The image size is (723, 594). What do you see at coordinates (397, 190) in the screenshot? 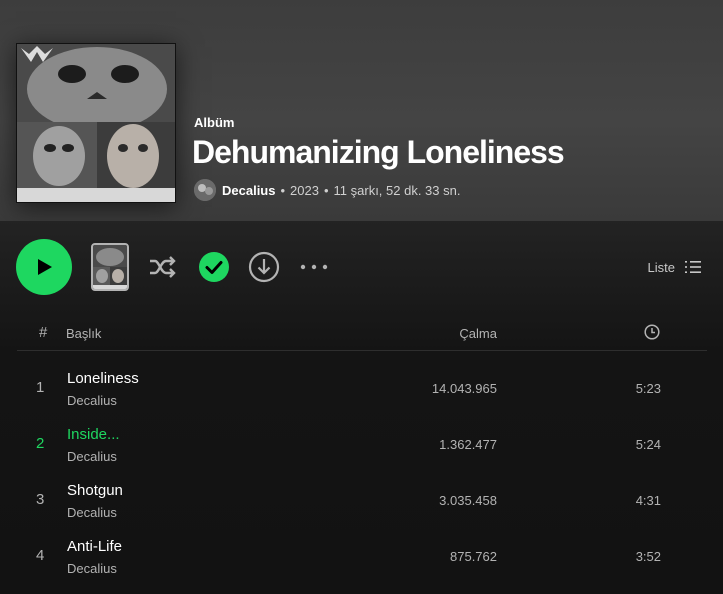
I see `album-summary: 11 şarkı, 52 dk. 33 sn.` at bounding box center [397, 190].